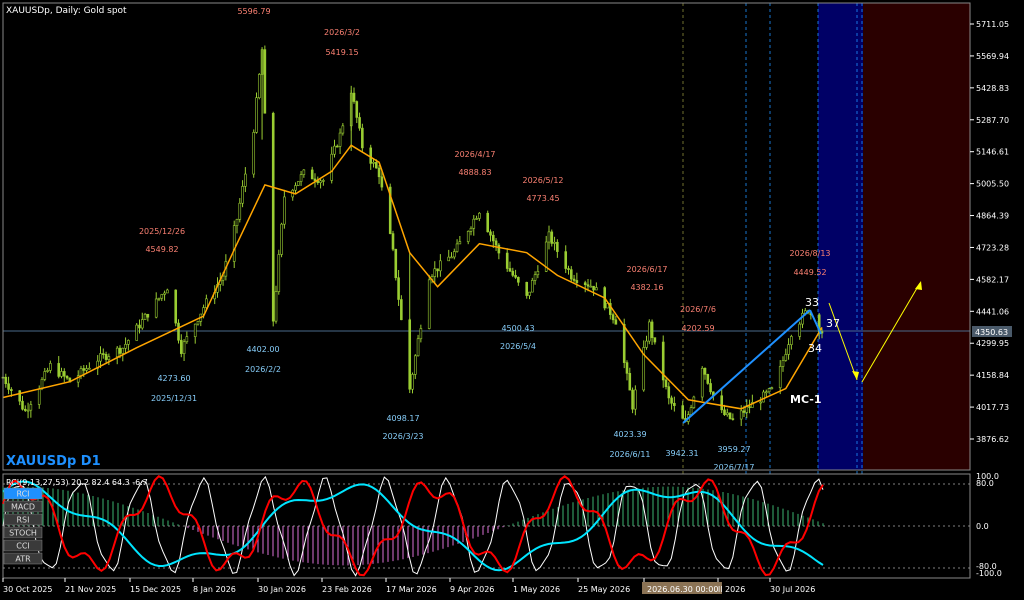 The width and height of the screenshot is (1024, 600). Describe the element at coordinates (174, 398) in the screenshot. I see `low-annotation-date: 2025/12/31` at that location.